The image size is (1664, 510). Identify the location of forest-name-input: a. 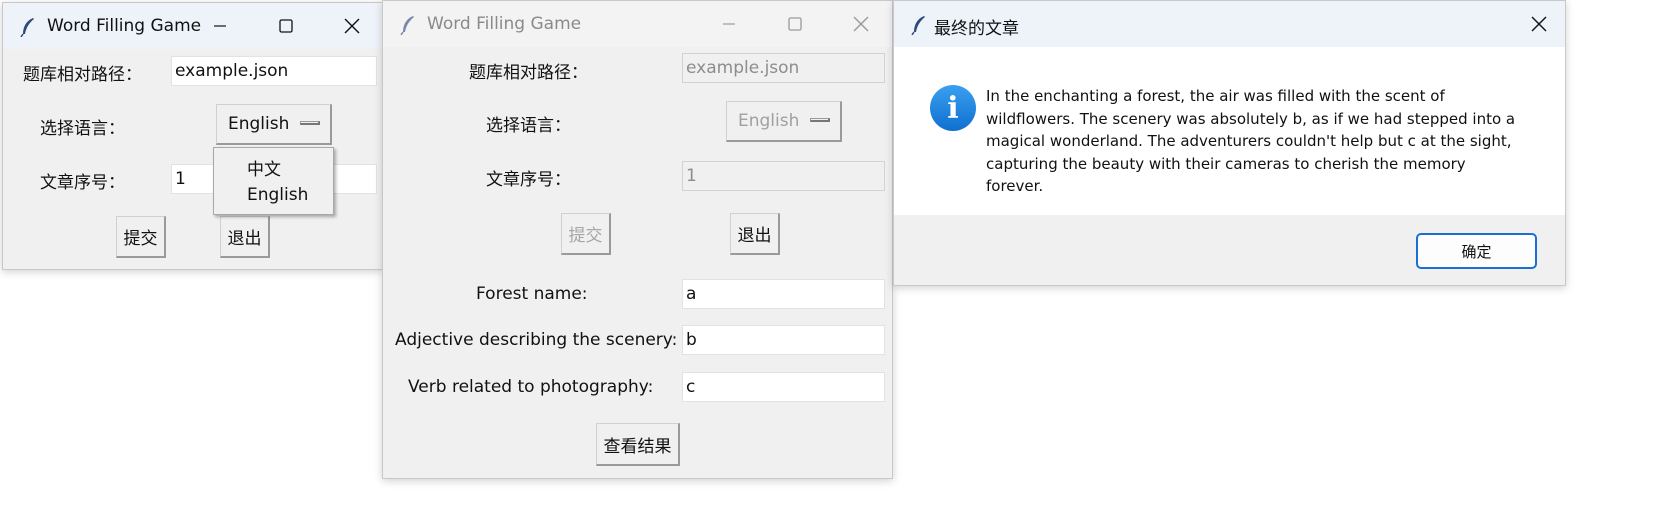
(783, 294).